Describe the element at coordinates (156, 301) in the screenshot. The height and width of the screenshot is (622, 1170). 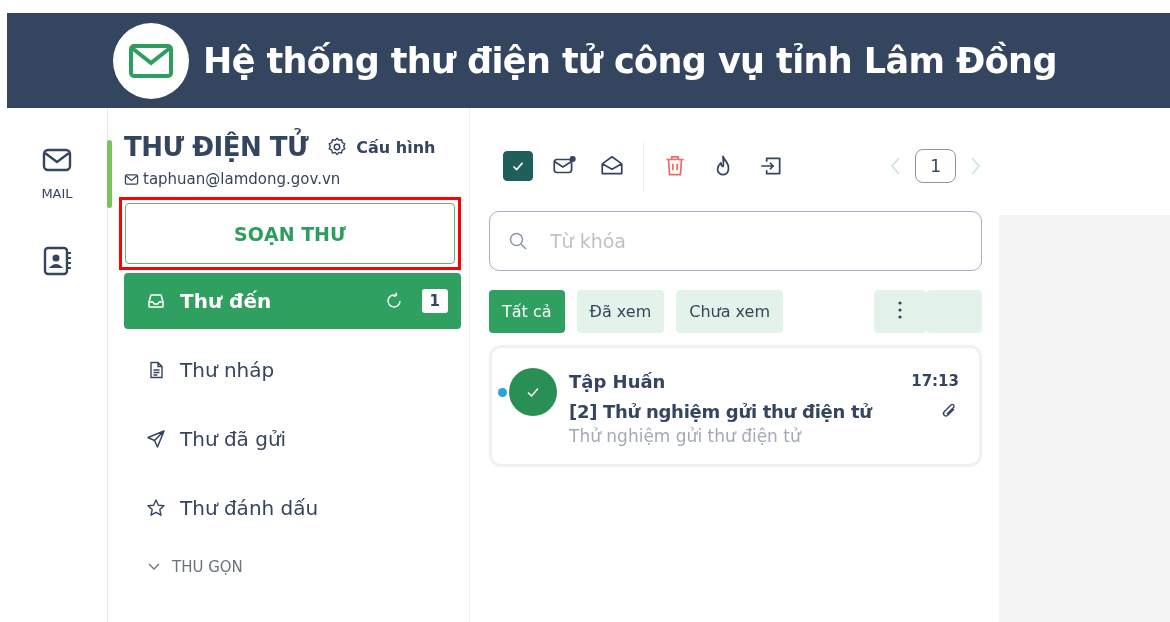
I see `inbox-icon` at that location.